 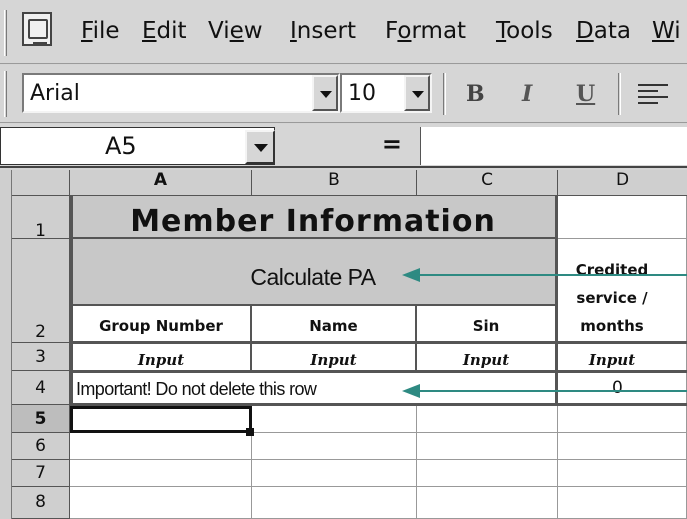 What do you see at coordinates (235, 31) in the screenshot?
I see `menu-view: View` at bounding box center [235, 31].